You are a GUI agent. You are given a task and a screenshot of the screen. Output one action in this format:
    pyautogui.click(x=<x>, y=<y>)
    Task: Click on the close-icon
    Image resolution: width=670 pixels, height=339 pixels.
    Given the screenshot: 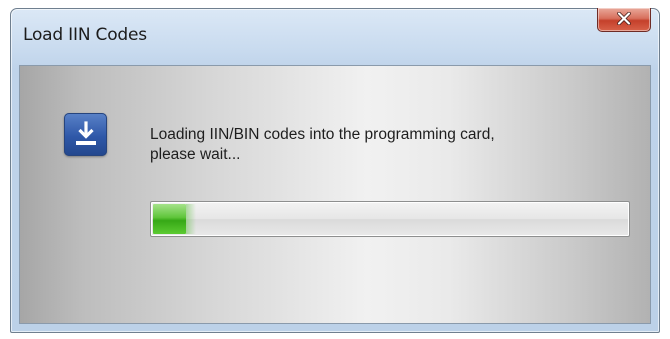 What is the action you would take?
    pyautogui.click(x=624, y=19)
    